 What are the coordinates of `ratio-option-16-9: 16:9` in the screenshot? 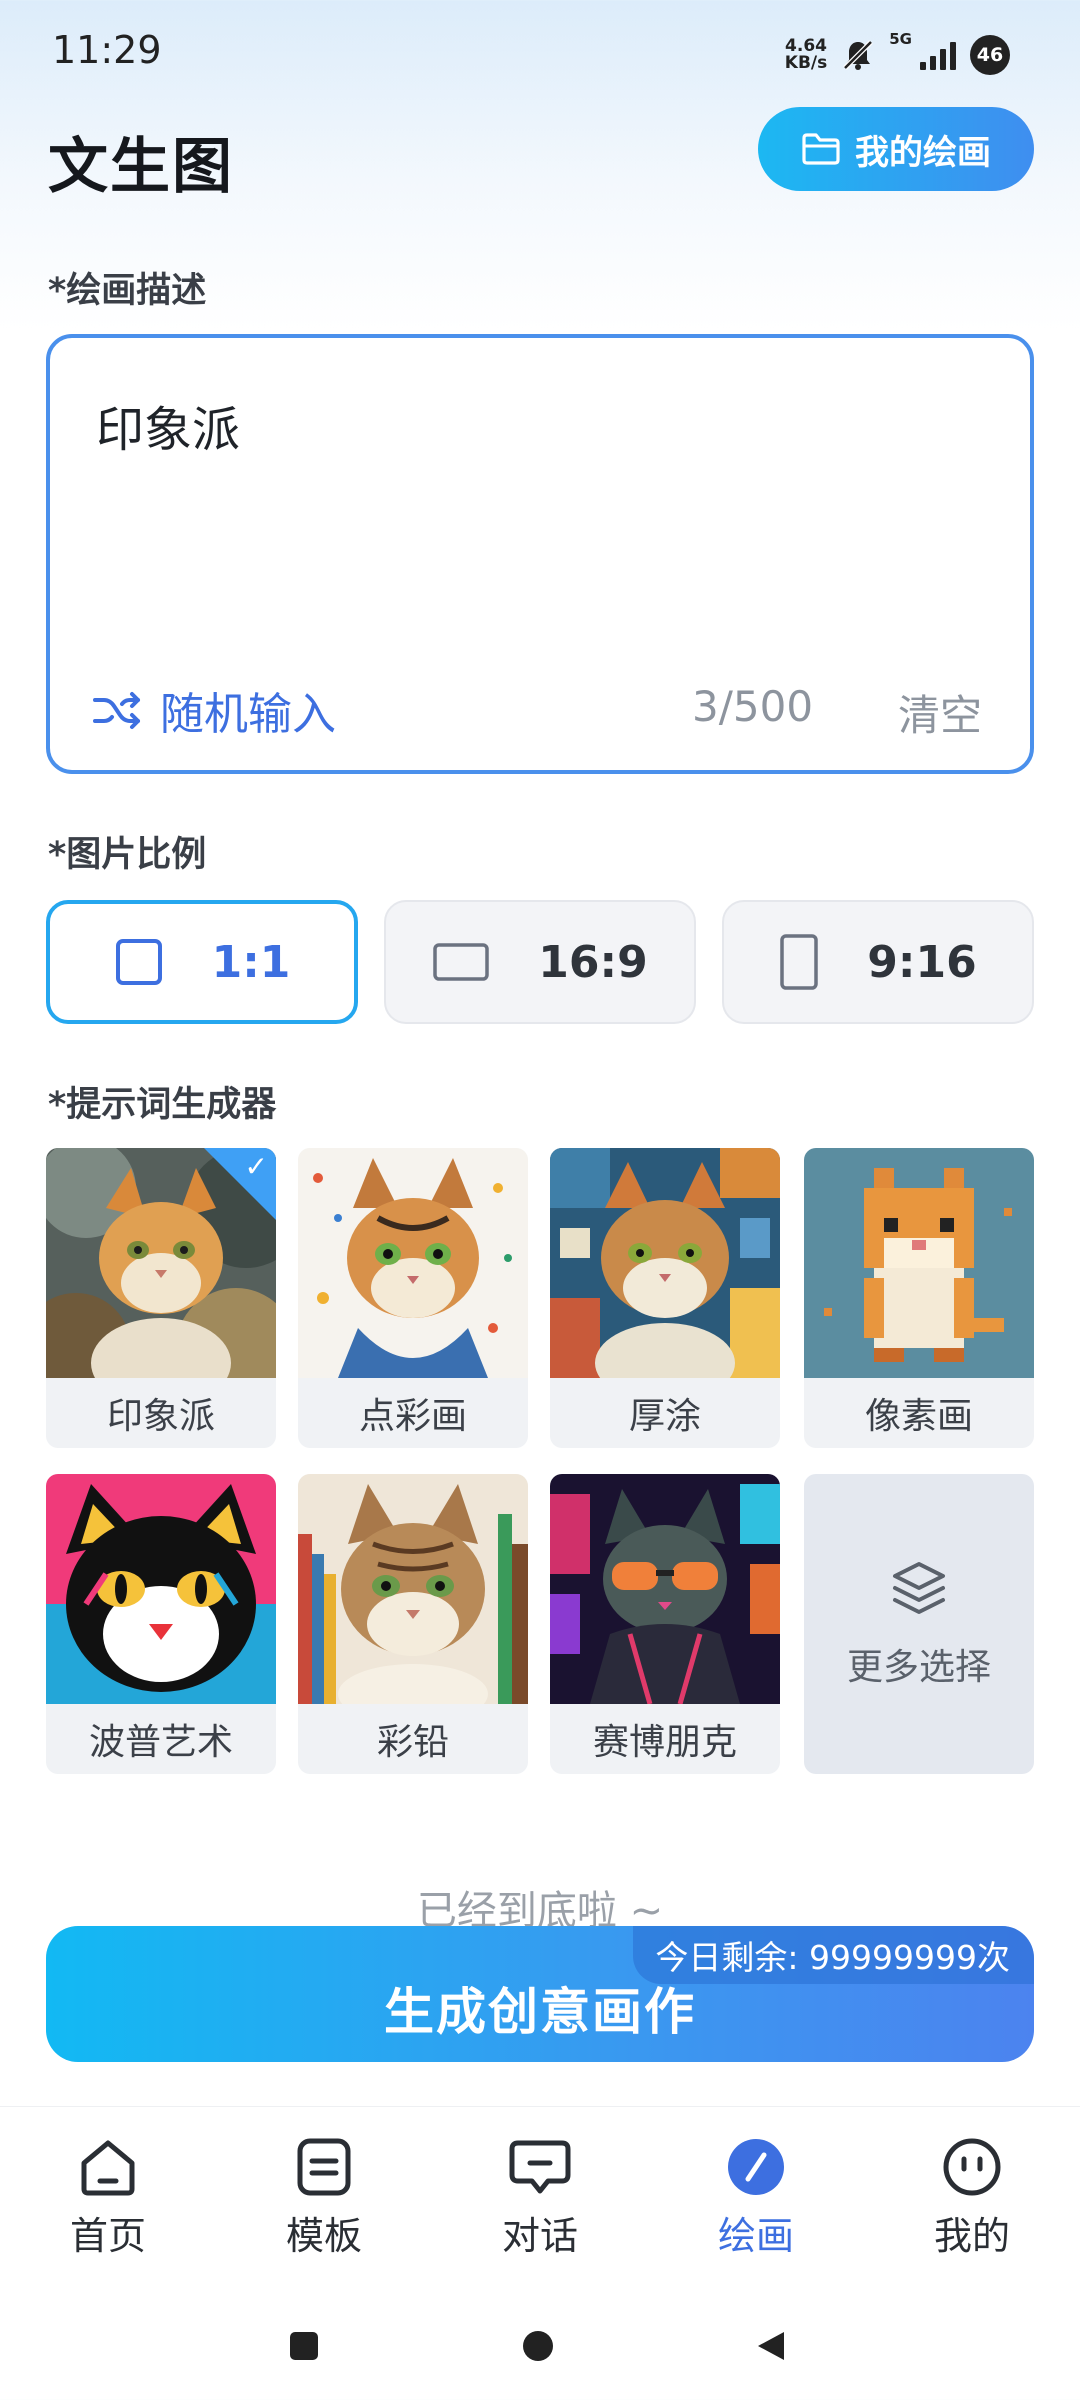 It's located at (540, 962).